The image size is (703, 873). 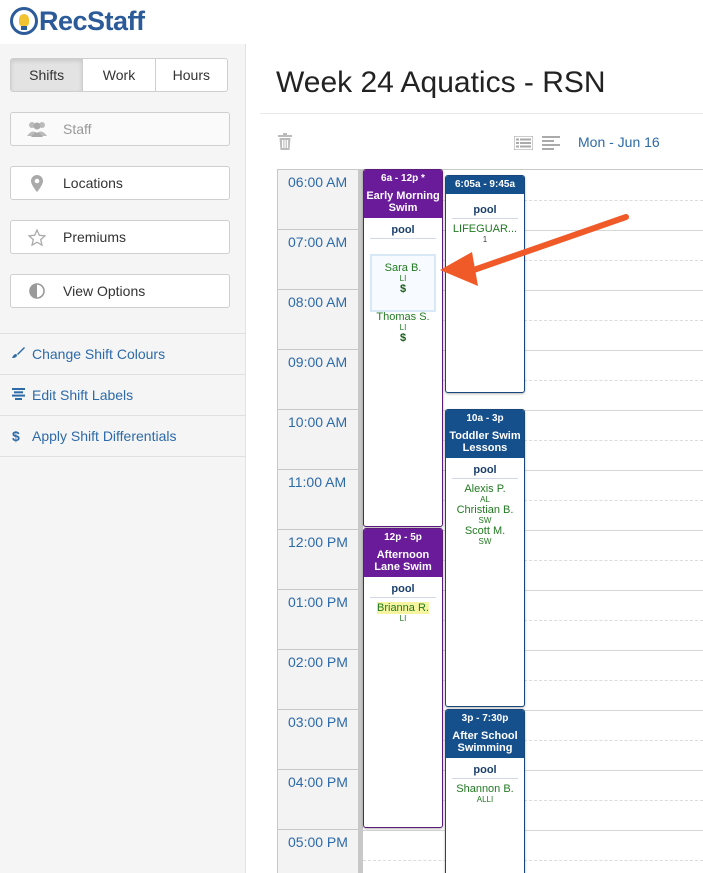 What do you see at coordinates (403, 562) in the screenshot?
I see `shift-title: Afternoon Lane Swim` at bounding box center [403, 562].